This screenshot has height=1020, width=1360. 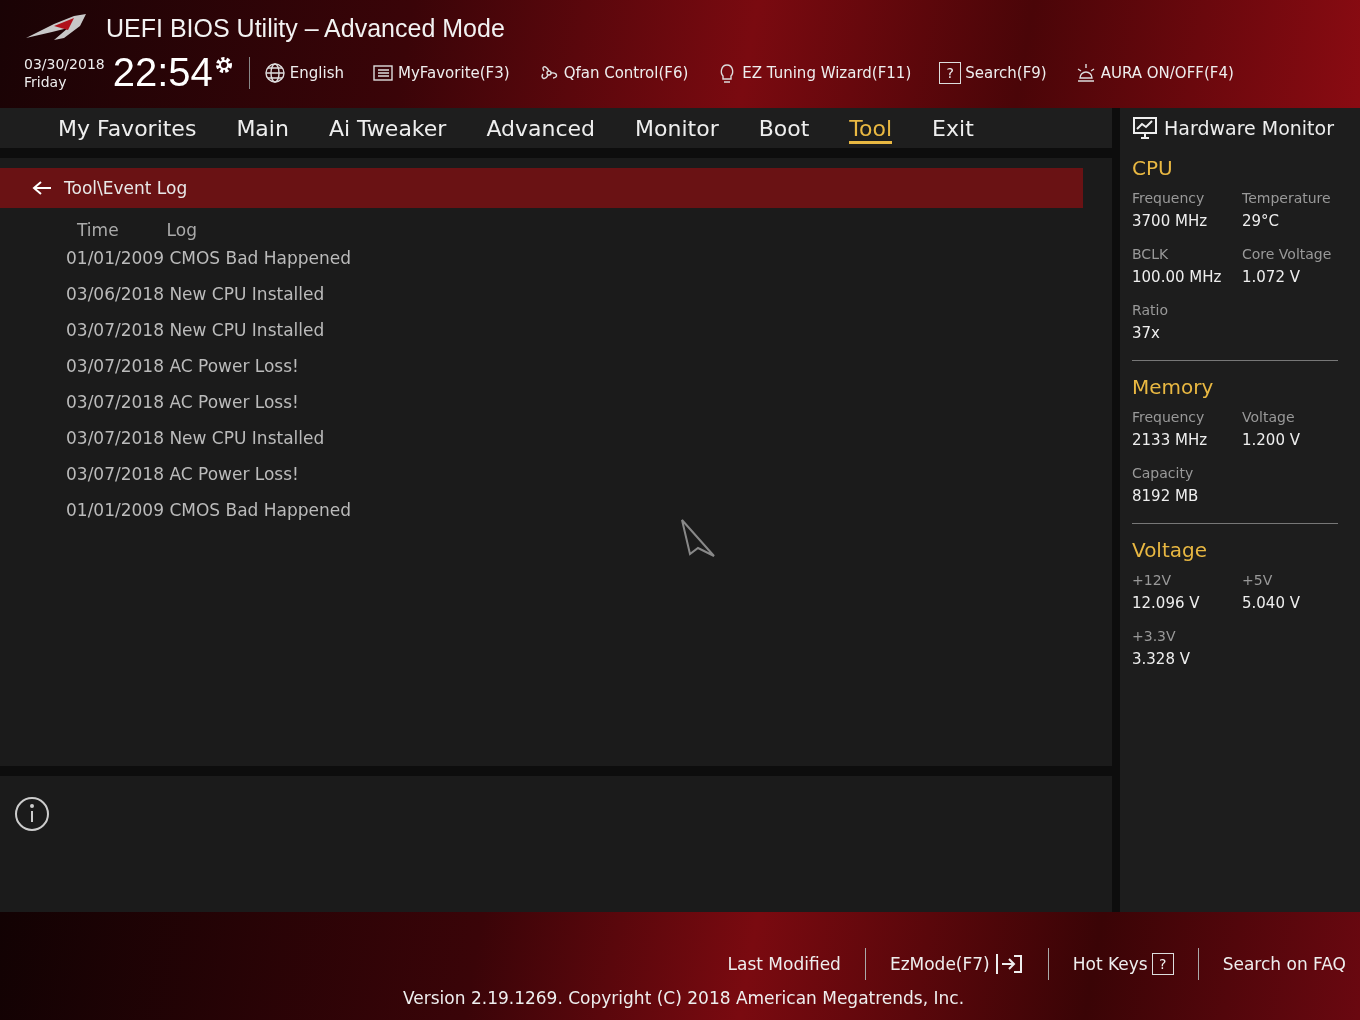 What do you see at coordinates (1153, 168) in the screenshot?
I see `section-title: CPU` at bounding box center [1153, 168].